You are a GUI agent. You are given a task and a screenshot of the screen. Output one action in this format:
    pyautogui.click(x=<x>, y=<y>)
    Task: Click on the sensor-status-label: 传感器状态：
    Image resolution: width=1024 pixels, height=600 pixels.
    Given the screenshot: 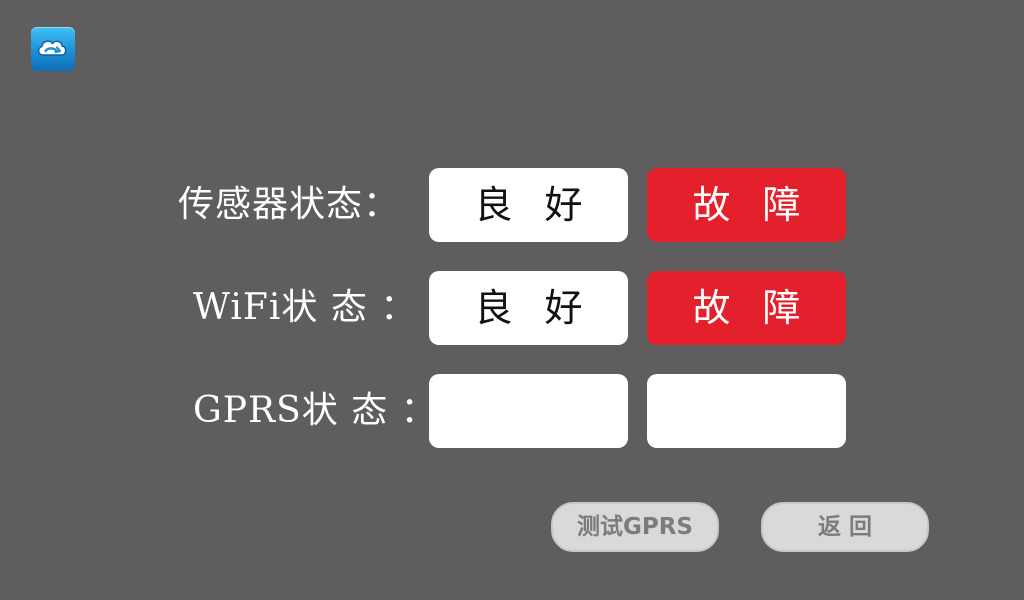 What is the action you would take?
    pyautogui.click(x=289, y=204)
    